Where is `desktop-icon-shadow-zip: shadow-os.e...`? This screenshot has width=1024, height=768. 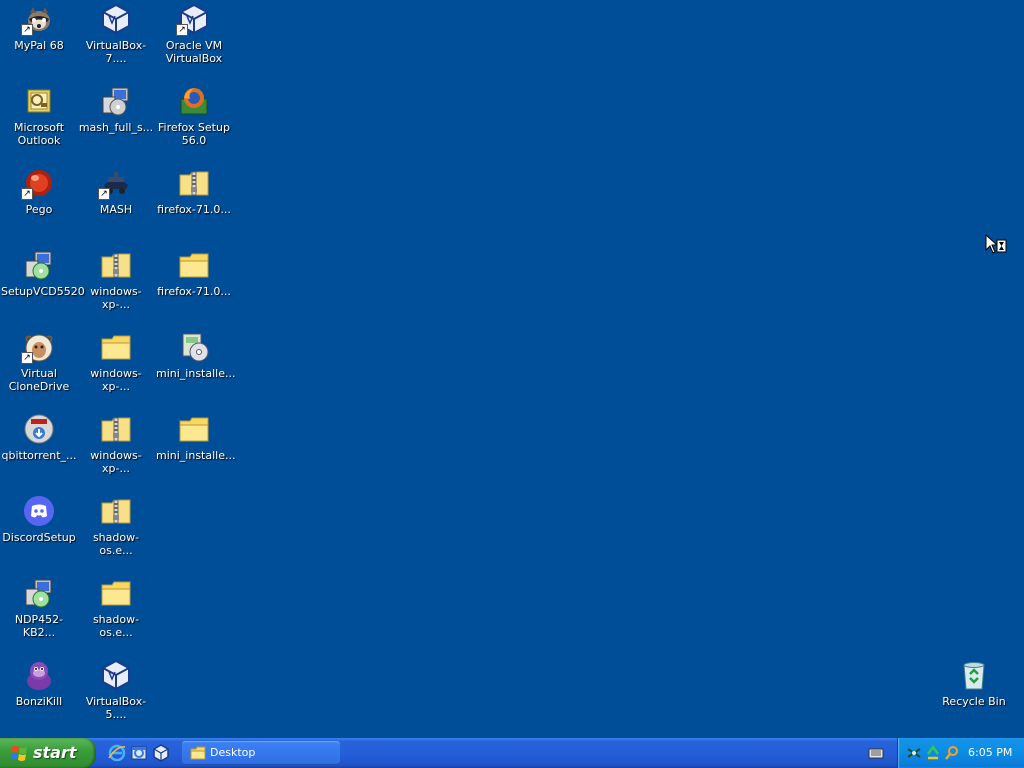
desktop-icon-shadow-zip: shadow-os.e... is located at coordinates (116, 526).